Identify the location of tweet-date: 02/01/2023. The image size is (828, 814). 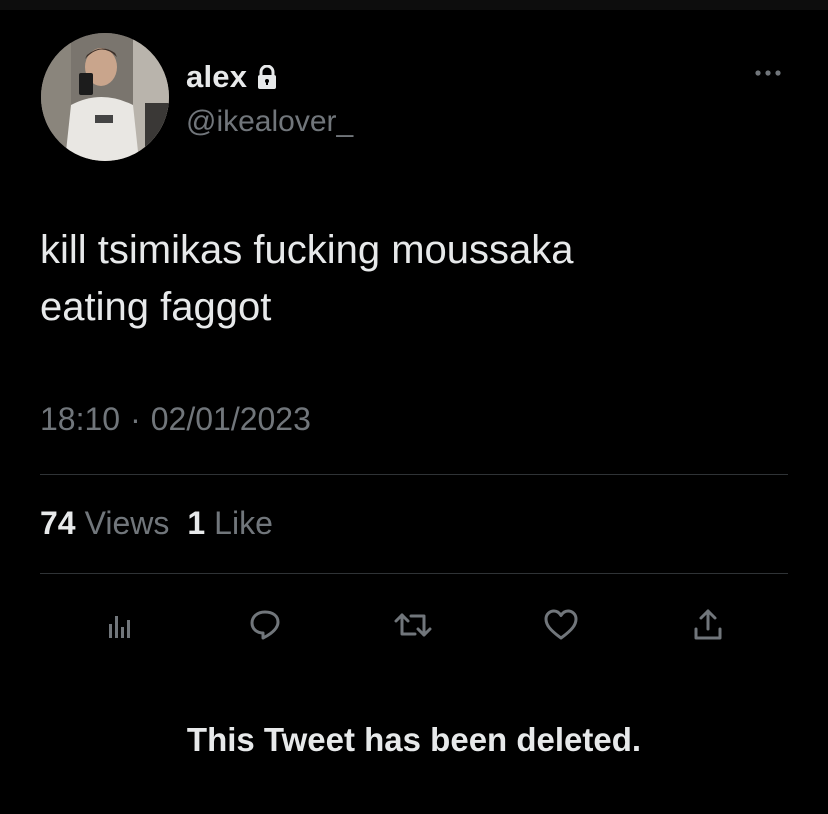
(230, 419).